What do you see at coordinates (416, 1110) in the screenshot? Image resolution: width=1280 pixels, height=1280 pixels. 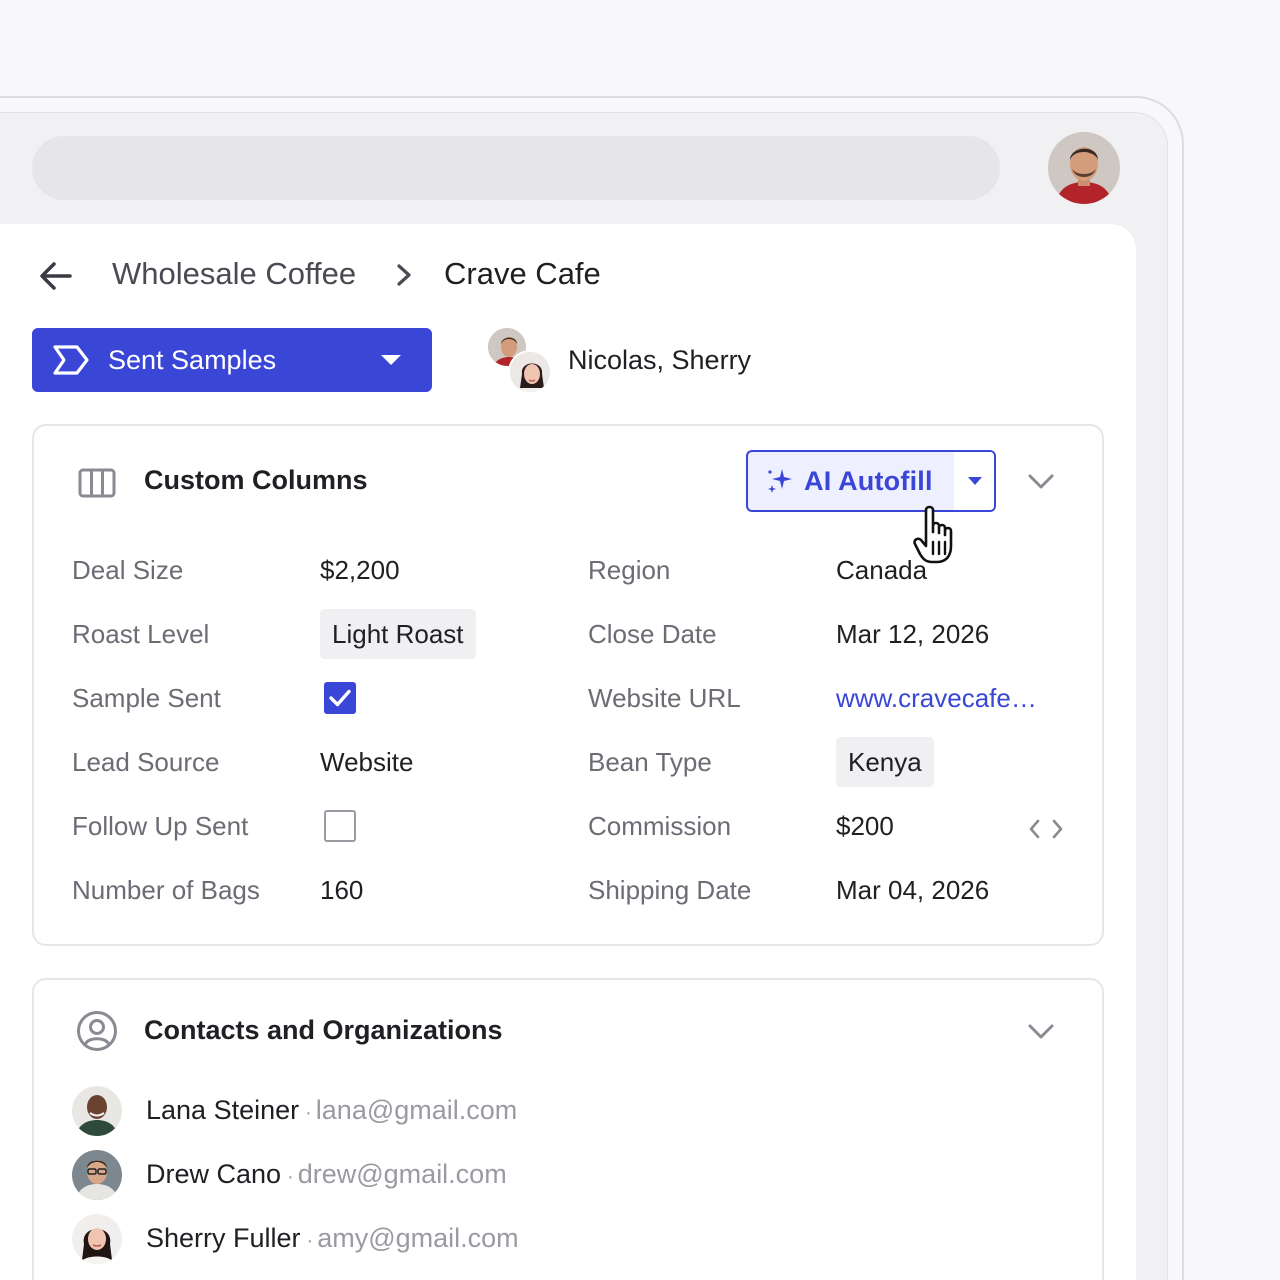 I see `contact-email: lana@gmail.com` at bounding box center [416, 1110].